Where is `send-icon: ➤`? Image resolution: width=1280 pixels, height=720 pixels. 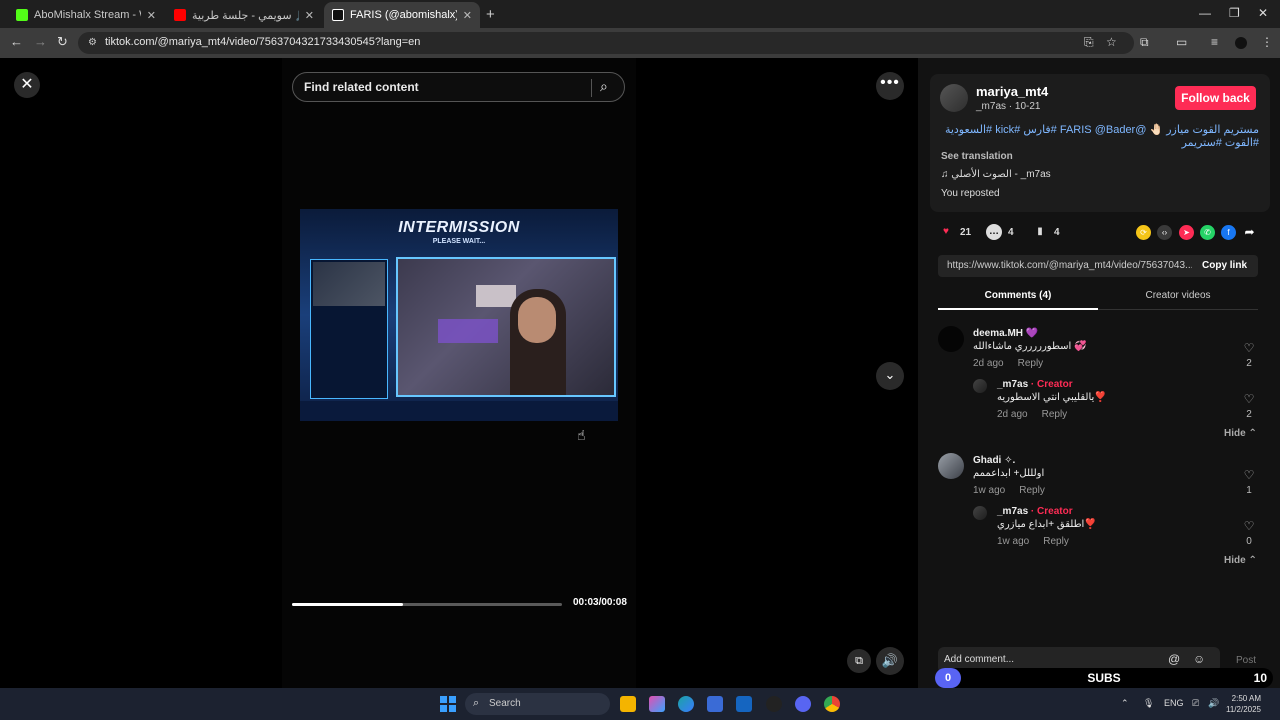
send-icon: ➤ is located at coordinates (1186, 232).